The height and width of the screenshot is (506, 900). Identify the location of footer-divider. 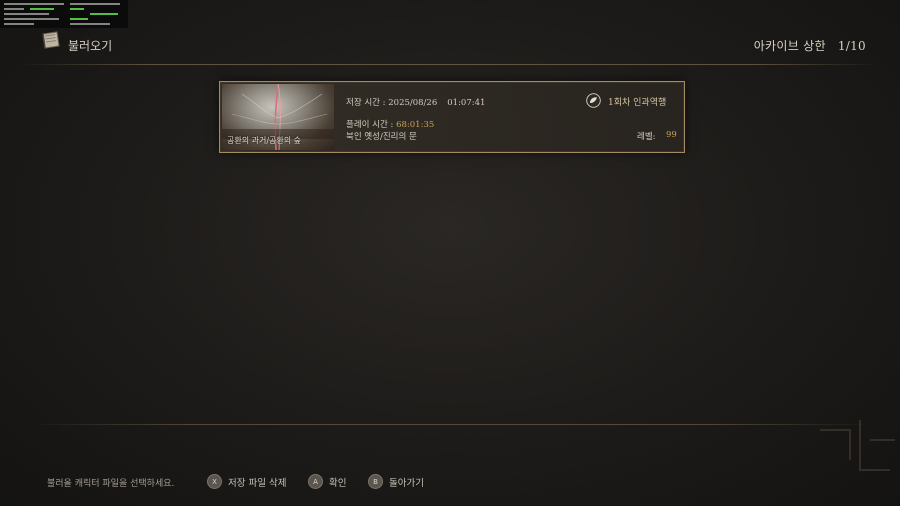
(450, 424).